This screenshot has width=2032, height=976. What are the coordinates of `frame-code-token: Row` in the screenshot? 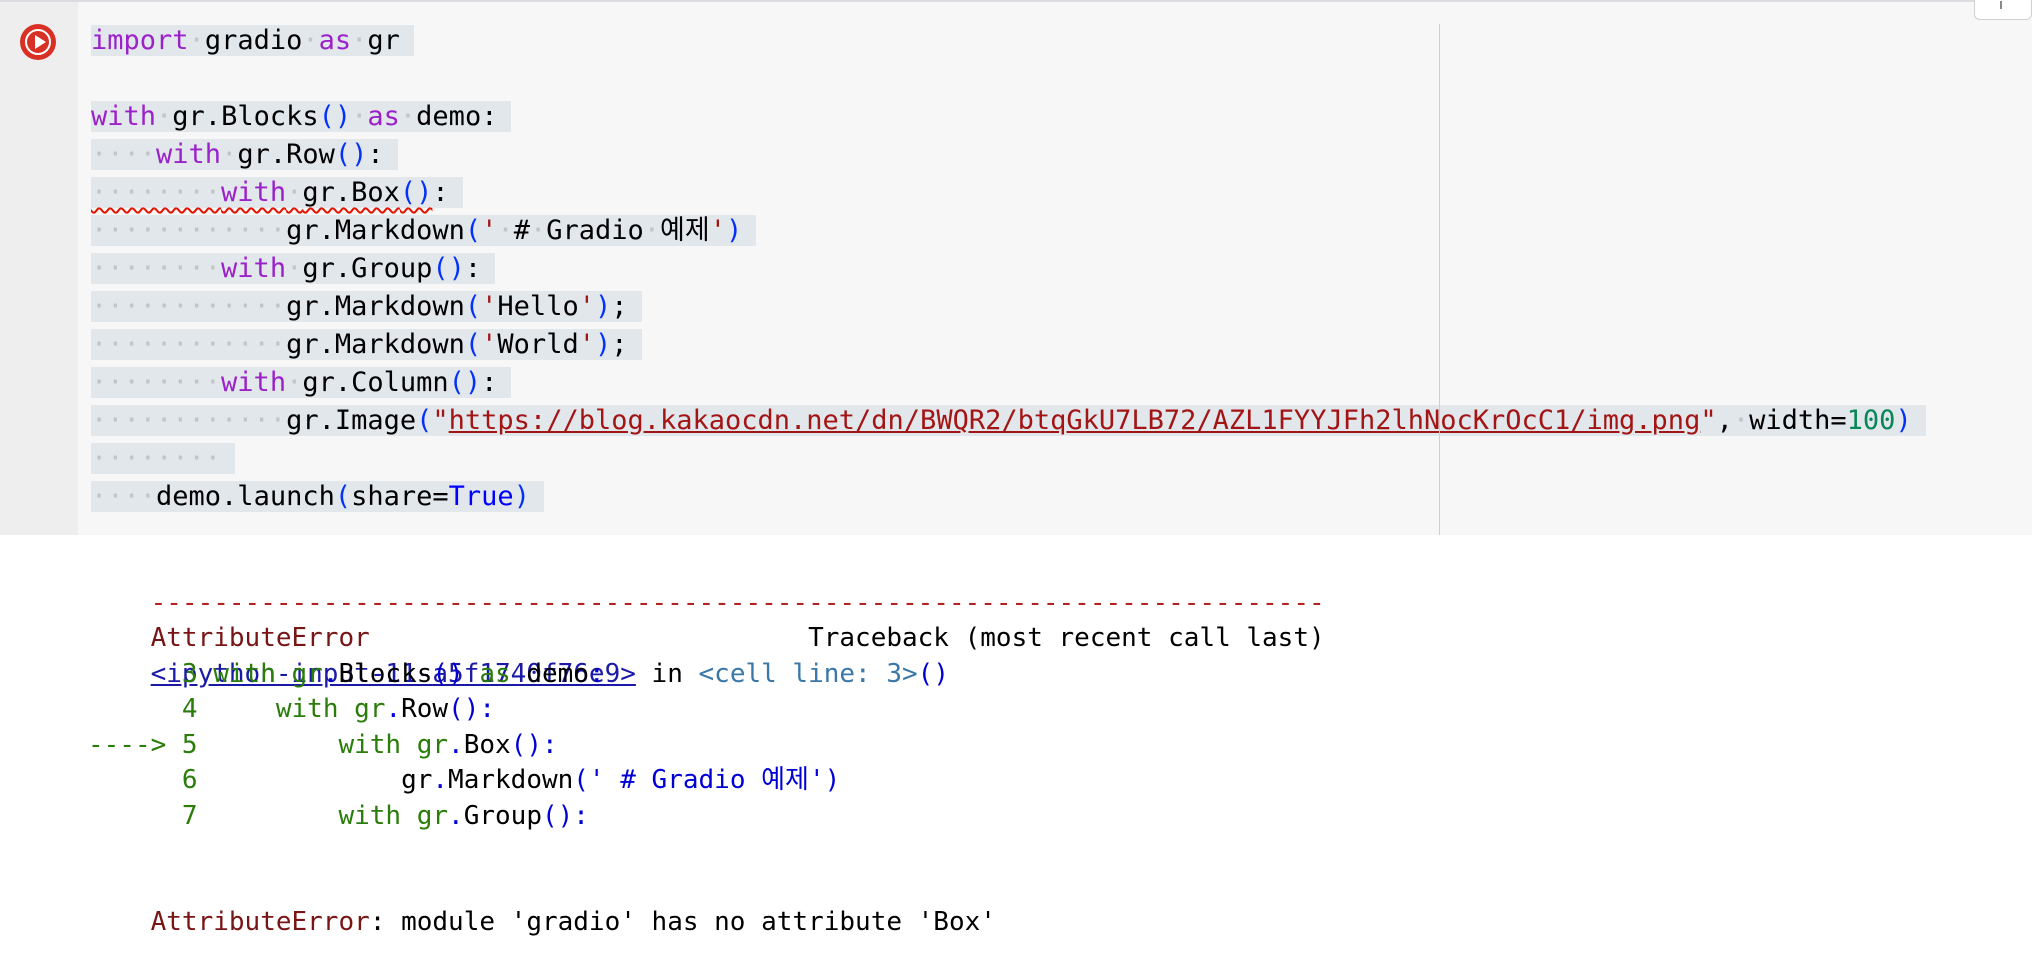 It's located at (425, 709).